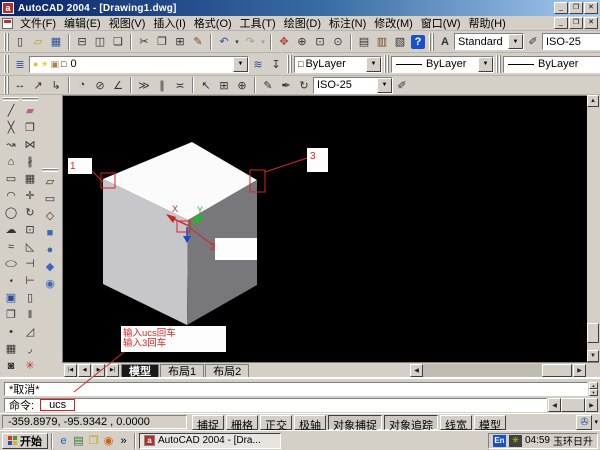 Image resolution: width=600 pixels, height=450 pixels. Describe the element at coordinates (30, 161) in the screenshot. I see `offset-icon: ∦` at that location.